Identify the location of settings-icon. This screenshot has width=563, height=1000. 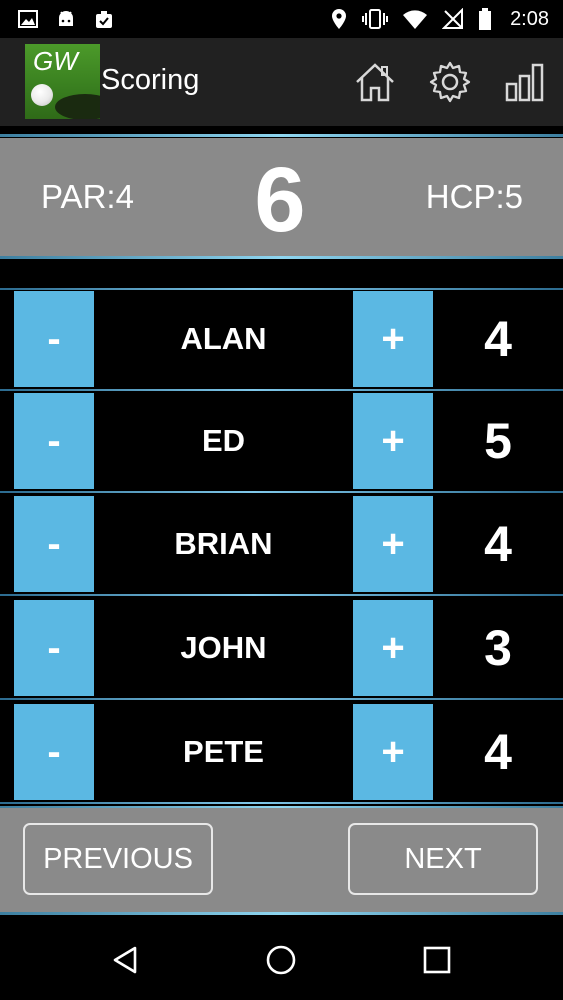
(450, 82).